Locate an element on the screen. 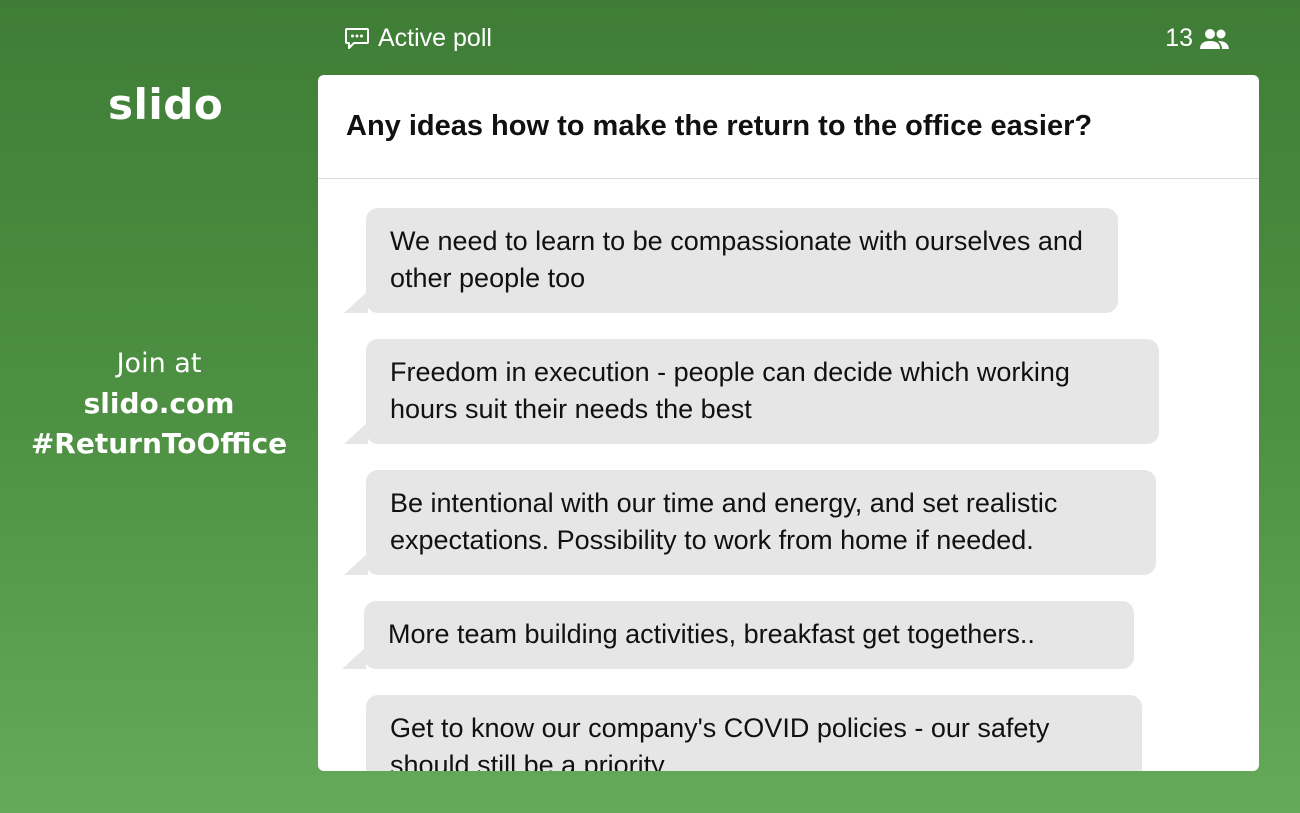  join-info: Join at slido.com #ReturnToOffice is located at coordinates (159, 404).